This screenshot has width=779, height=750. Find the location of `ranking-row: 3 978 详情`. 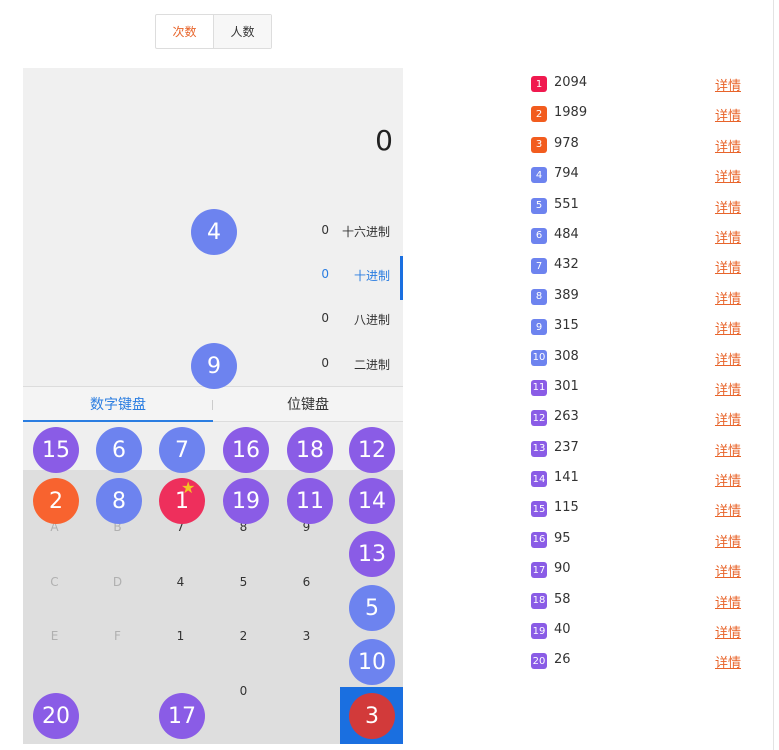

ranking-row: 3 978 详情 is located at coordinates (637, 146).